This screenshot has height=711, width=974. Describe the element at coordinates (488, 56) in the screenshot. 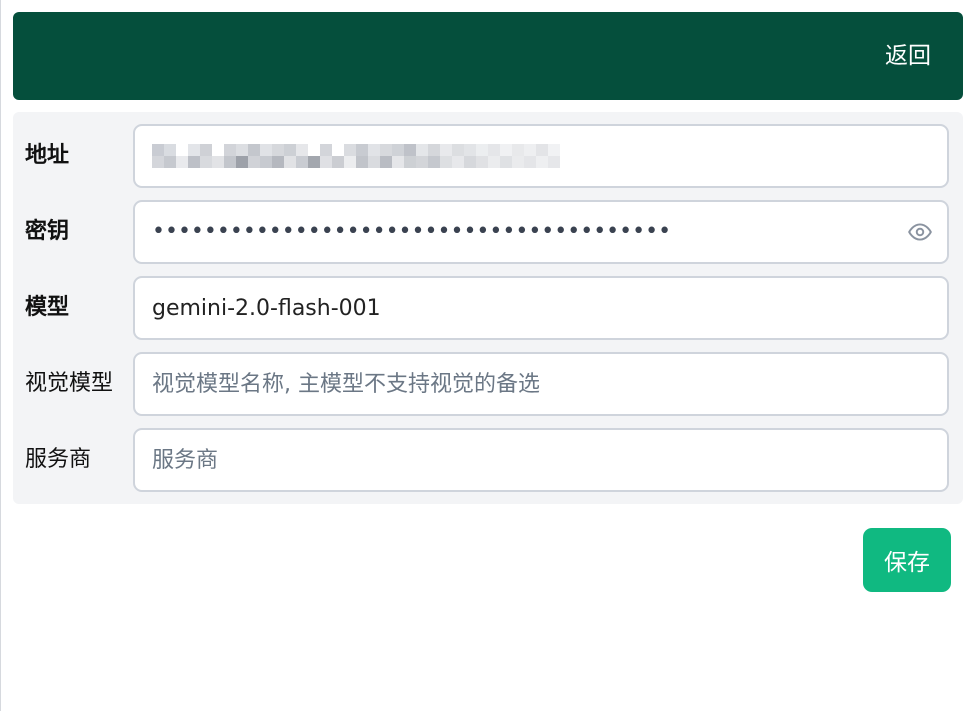

I see `header-bar: 返回` at that location.